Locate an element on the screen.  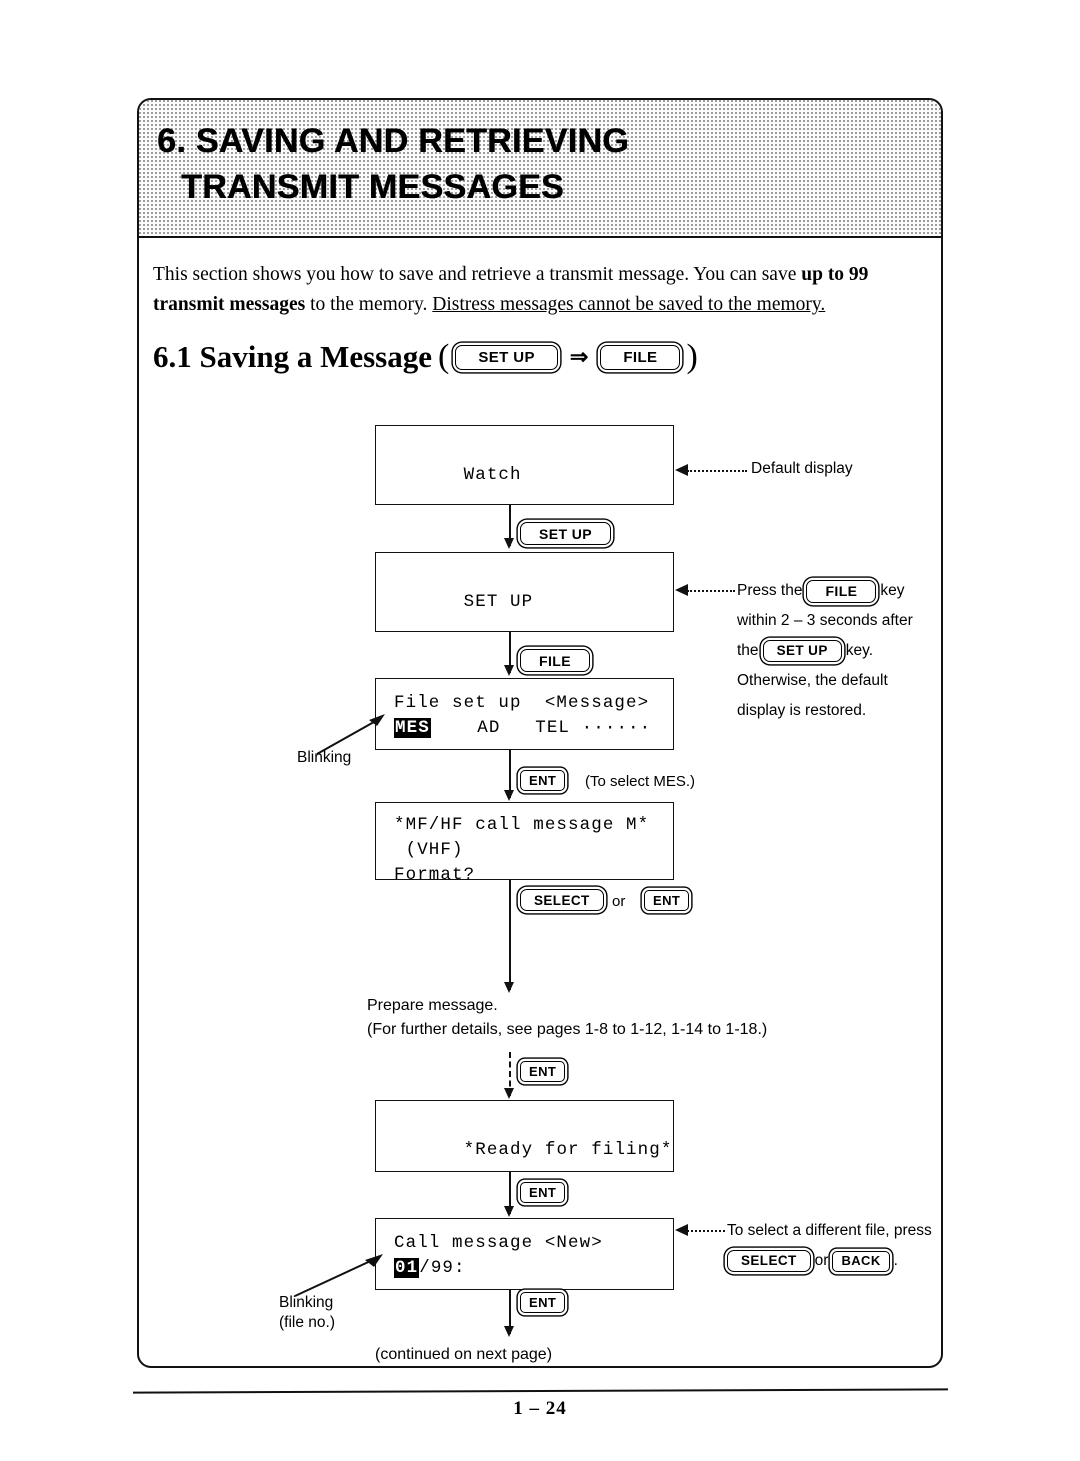
leader-default-display is located at coordinates (711, 470).